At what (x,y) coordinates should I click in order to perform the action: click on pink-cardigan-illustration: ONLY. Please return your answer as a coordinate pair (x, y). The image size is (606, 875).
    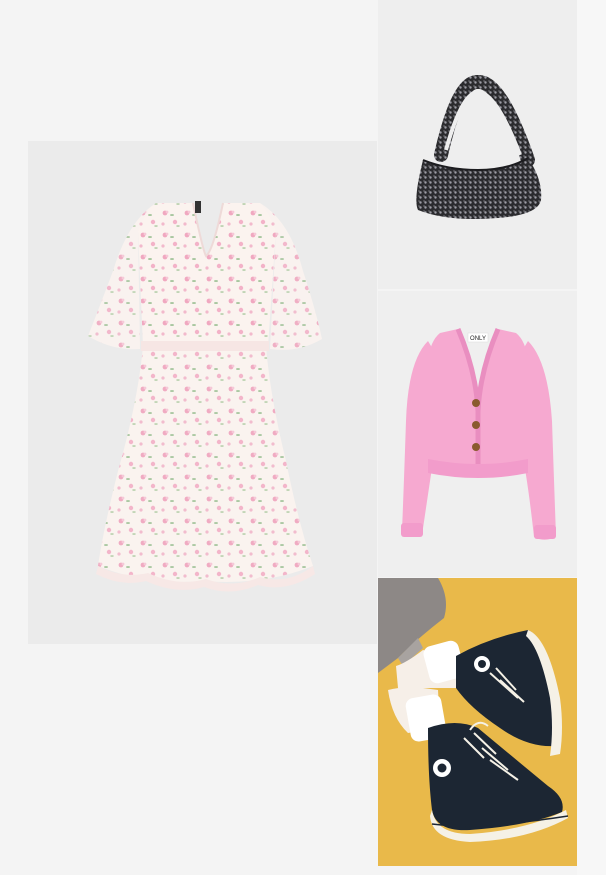
    Looking at the image, I should click on (478, 434).